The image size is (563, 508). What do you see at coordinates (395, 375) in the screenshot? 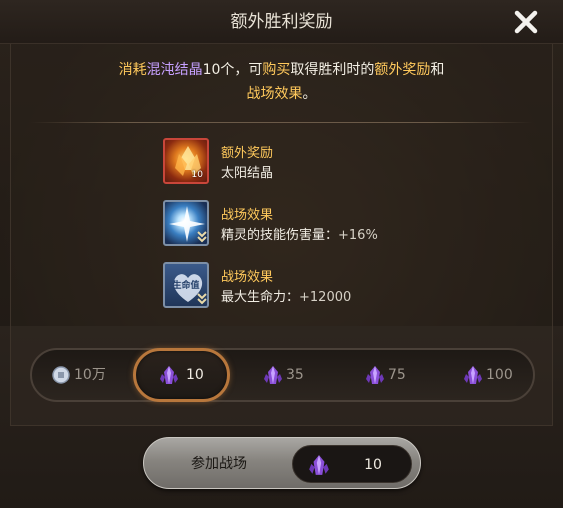
I see `option-crystal-75: 75` at bounding box center [395, 375].